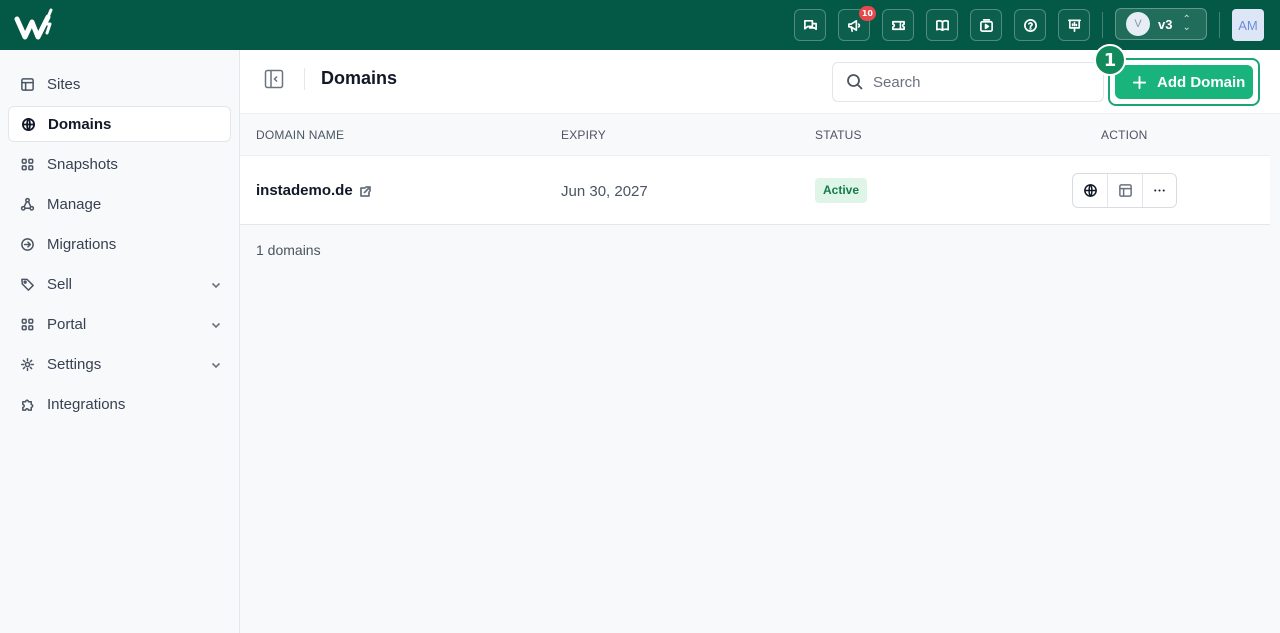  I want to click on announcements-button: 10, so click(857, 23).